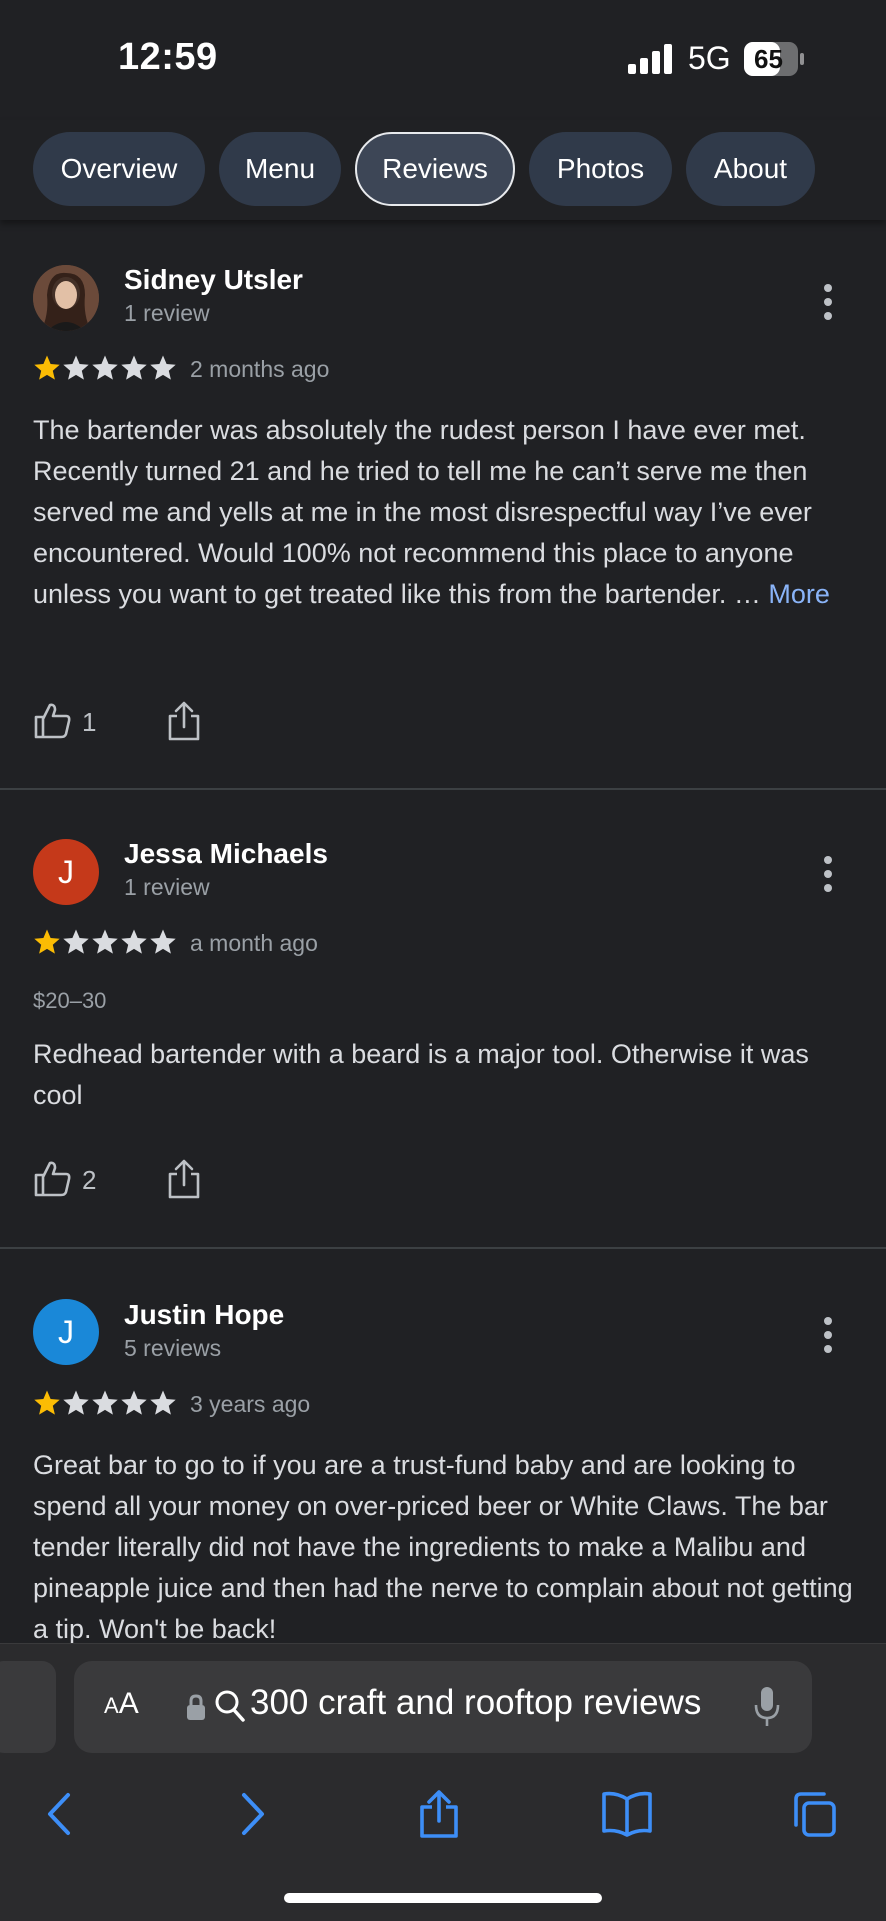 This screenshot has width=886, height=1921. Describe the element at coordinates (260, 369) in the screenshot. I see `review-date: 2 months ago` at that location.